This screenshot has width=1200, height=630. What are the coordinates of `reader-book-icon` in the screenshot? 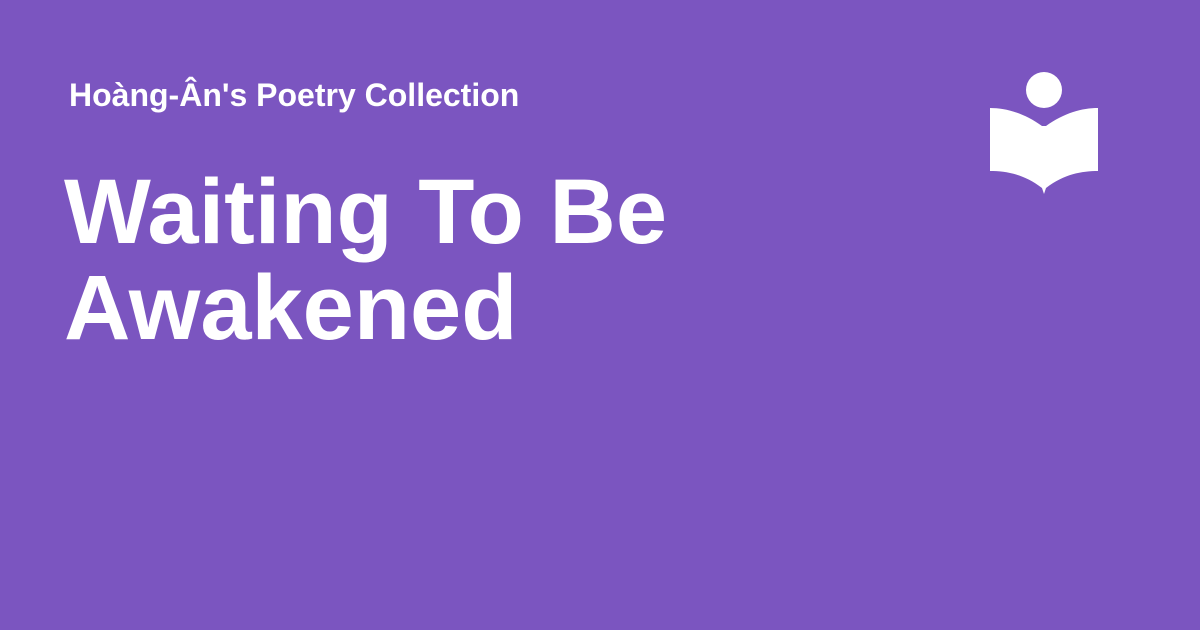 It's located at (1044, 134).